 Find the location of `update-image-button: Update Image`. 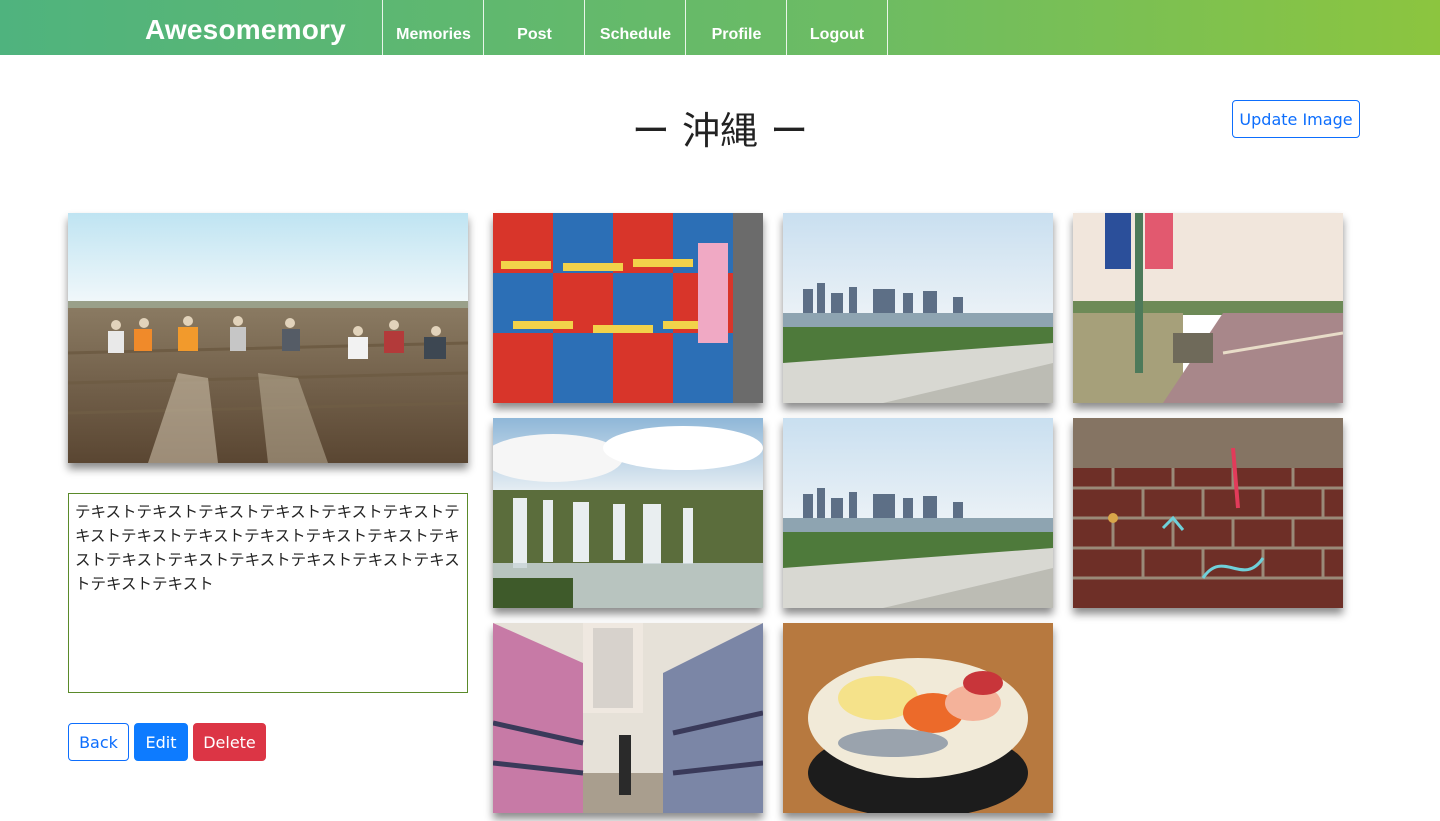

update-image-button: Update Image is located at coordinates (1296, 119).